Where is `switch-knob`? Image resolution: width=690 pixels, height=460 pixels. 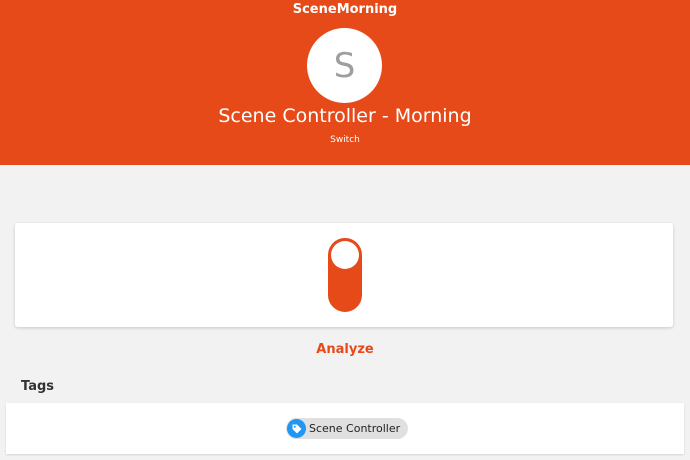 switch-knob is located at coordinates (345, 255).